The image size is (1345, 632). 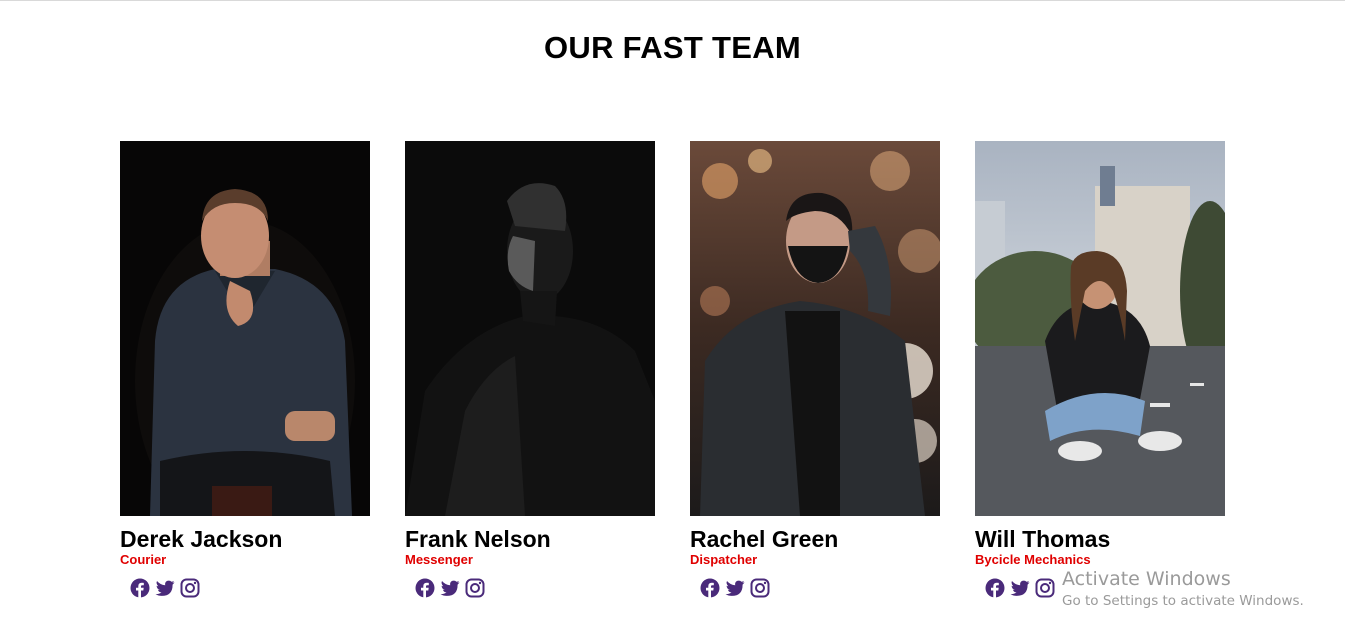 I want to click on page-title: OUR FAST TEAM, so click(x=672, y=47).